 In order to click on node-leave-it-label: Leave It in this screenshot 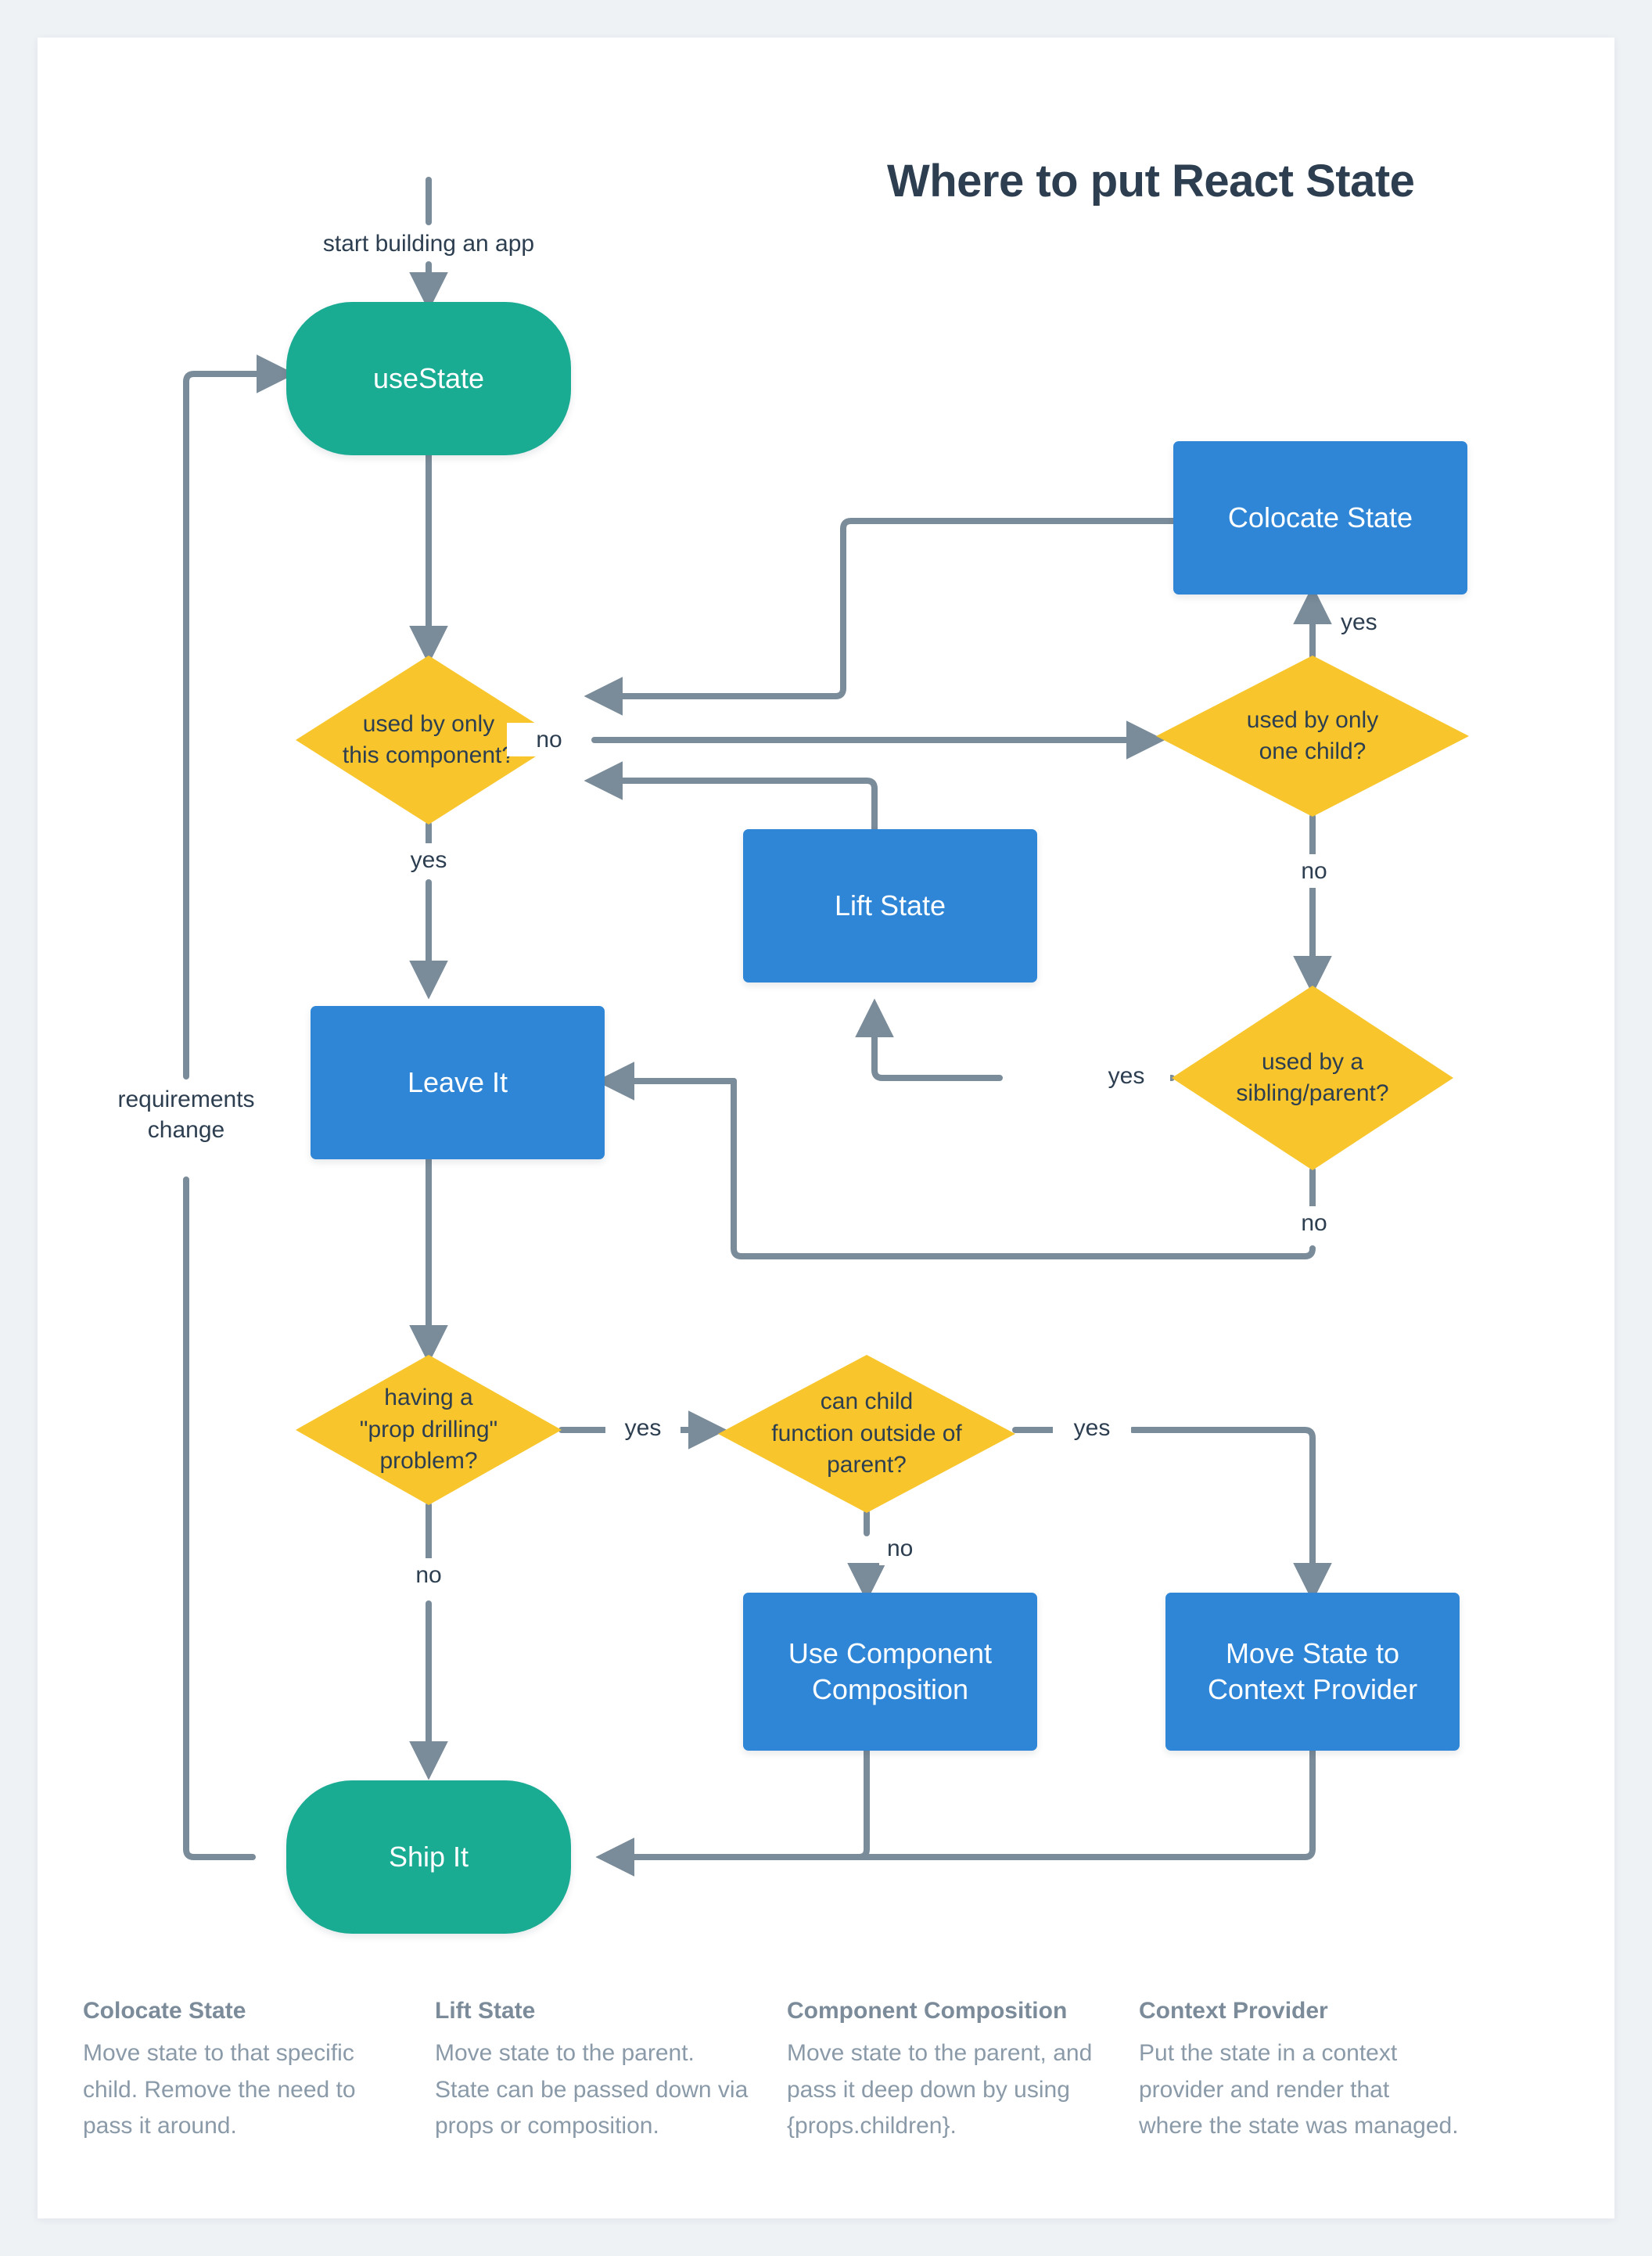, I will do `click(457, 1081)`.